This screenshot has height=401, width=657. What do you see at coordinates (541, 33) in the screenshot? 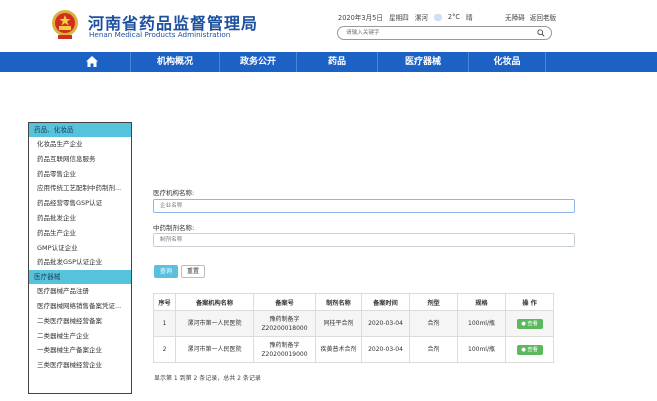
I see `search-icon` at bounding box center [541, 33].